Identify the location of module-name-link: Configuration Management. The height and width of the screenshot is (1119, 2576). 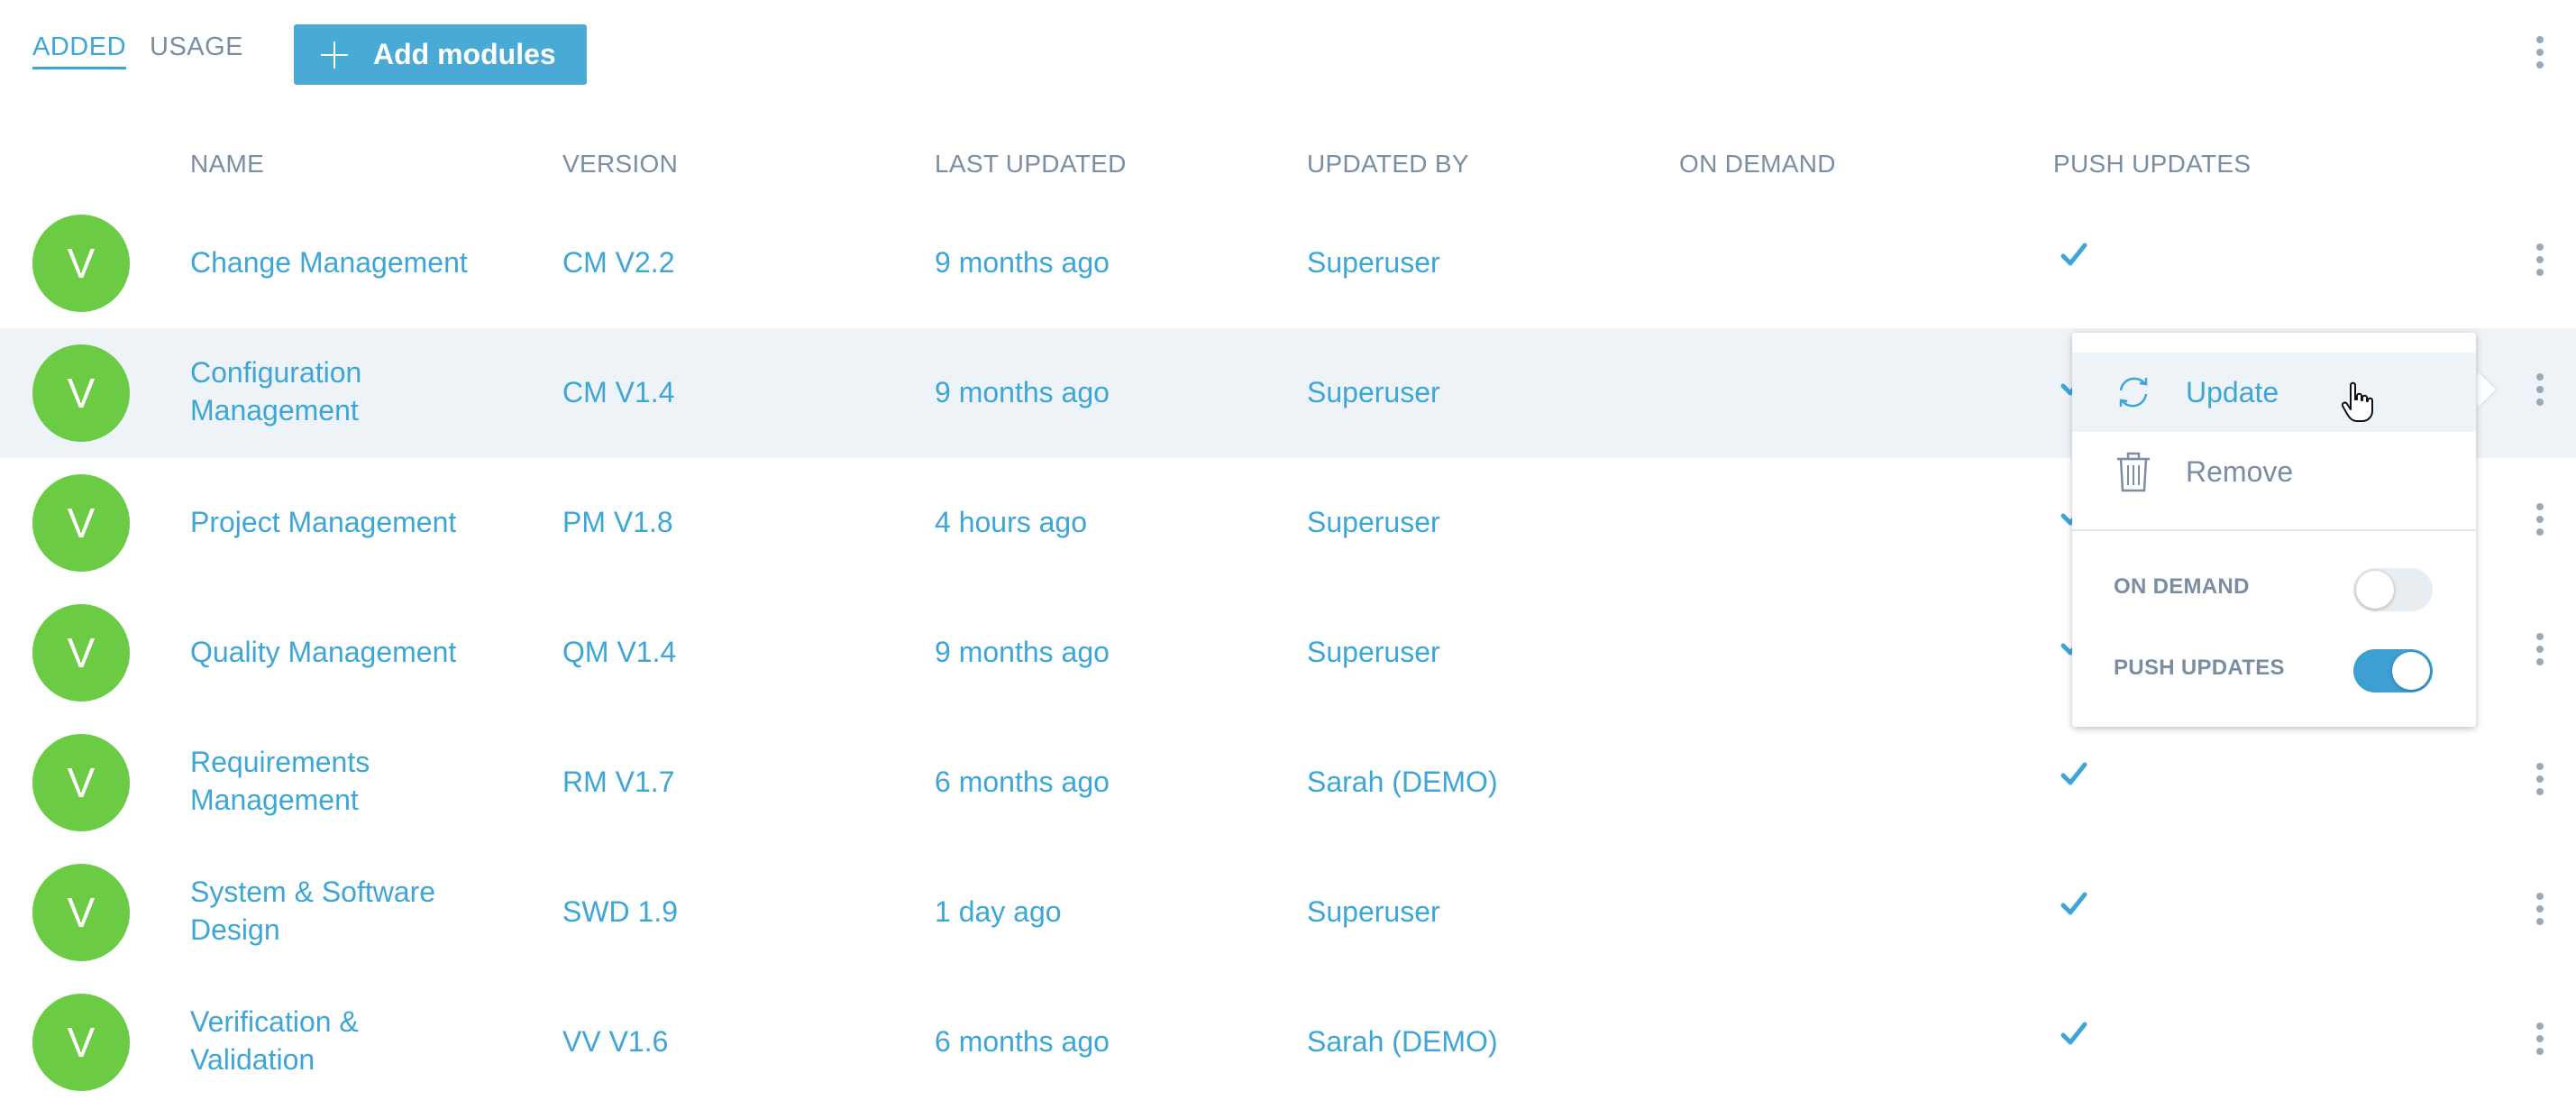
(334, 391).